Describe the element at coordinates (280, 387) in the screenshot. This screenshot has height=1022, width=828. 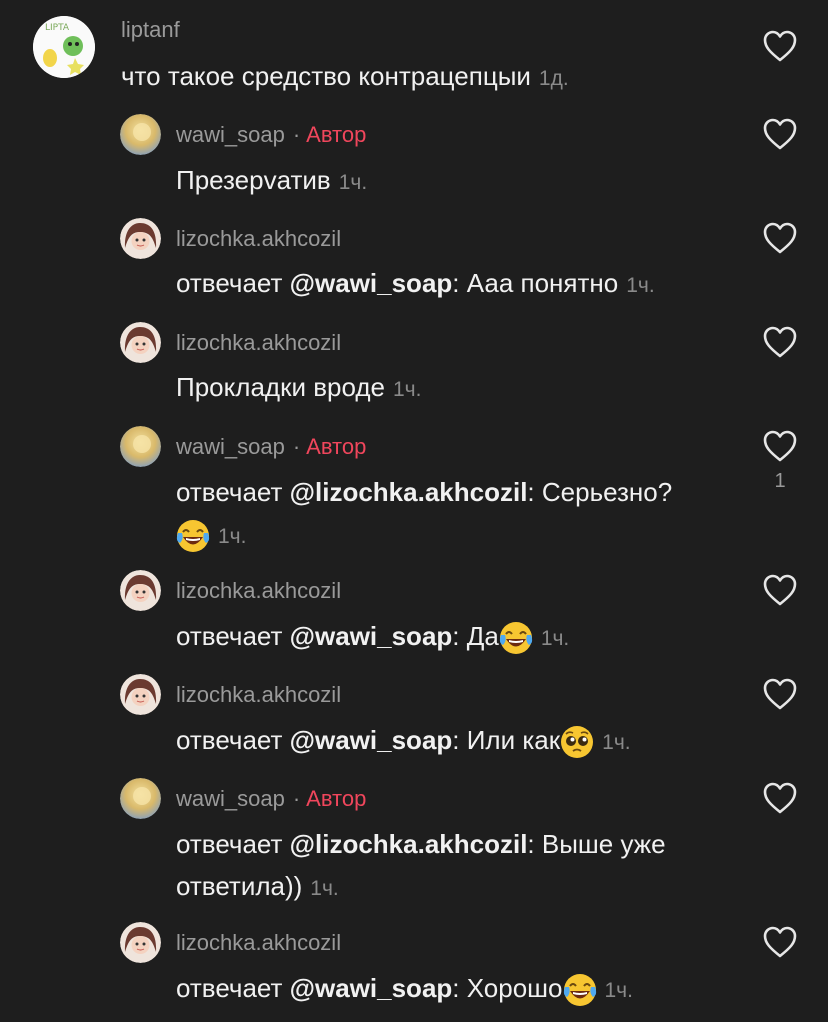
I see `comment-body: Прокладки вроде` at that location.